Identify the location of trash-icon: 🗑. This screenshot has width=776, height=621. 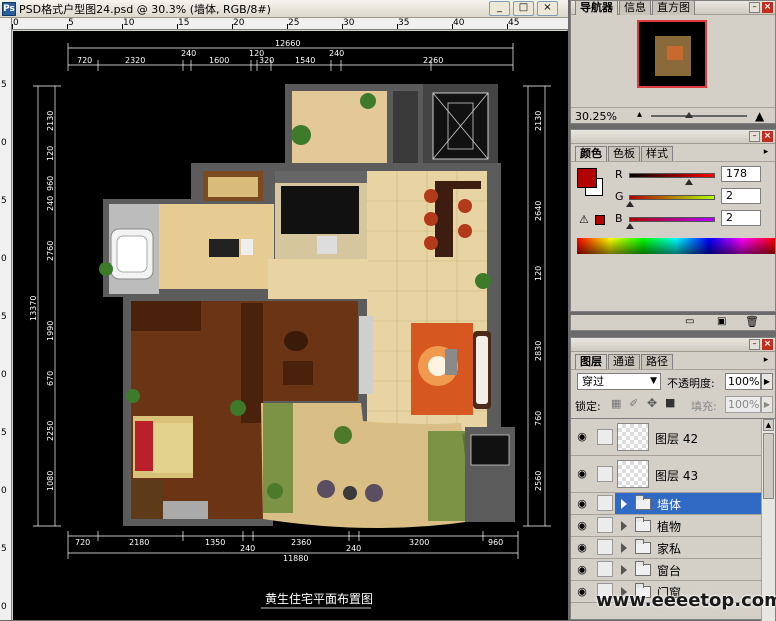
(752, 321).